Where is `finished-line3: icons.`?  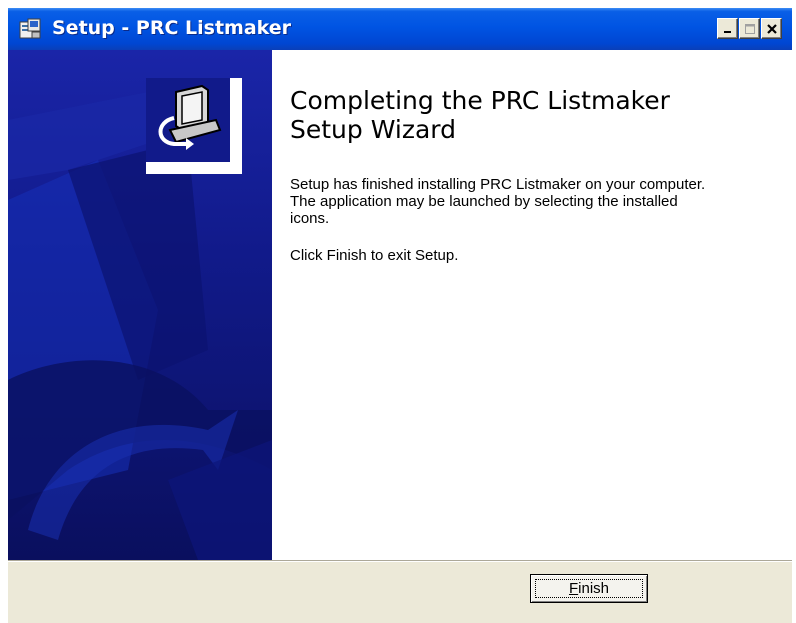 finished-line3: icons. is located at coordinates (310, 218).